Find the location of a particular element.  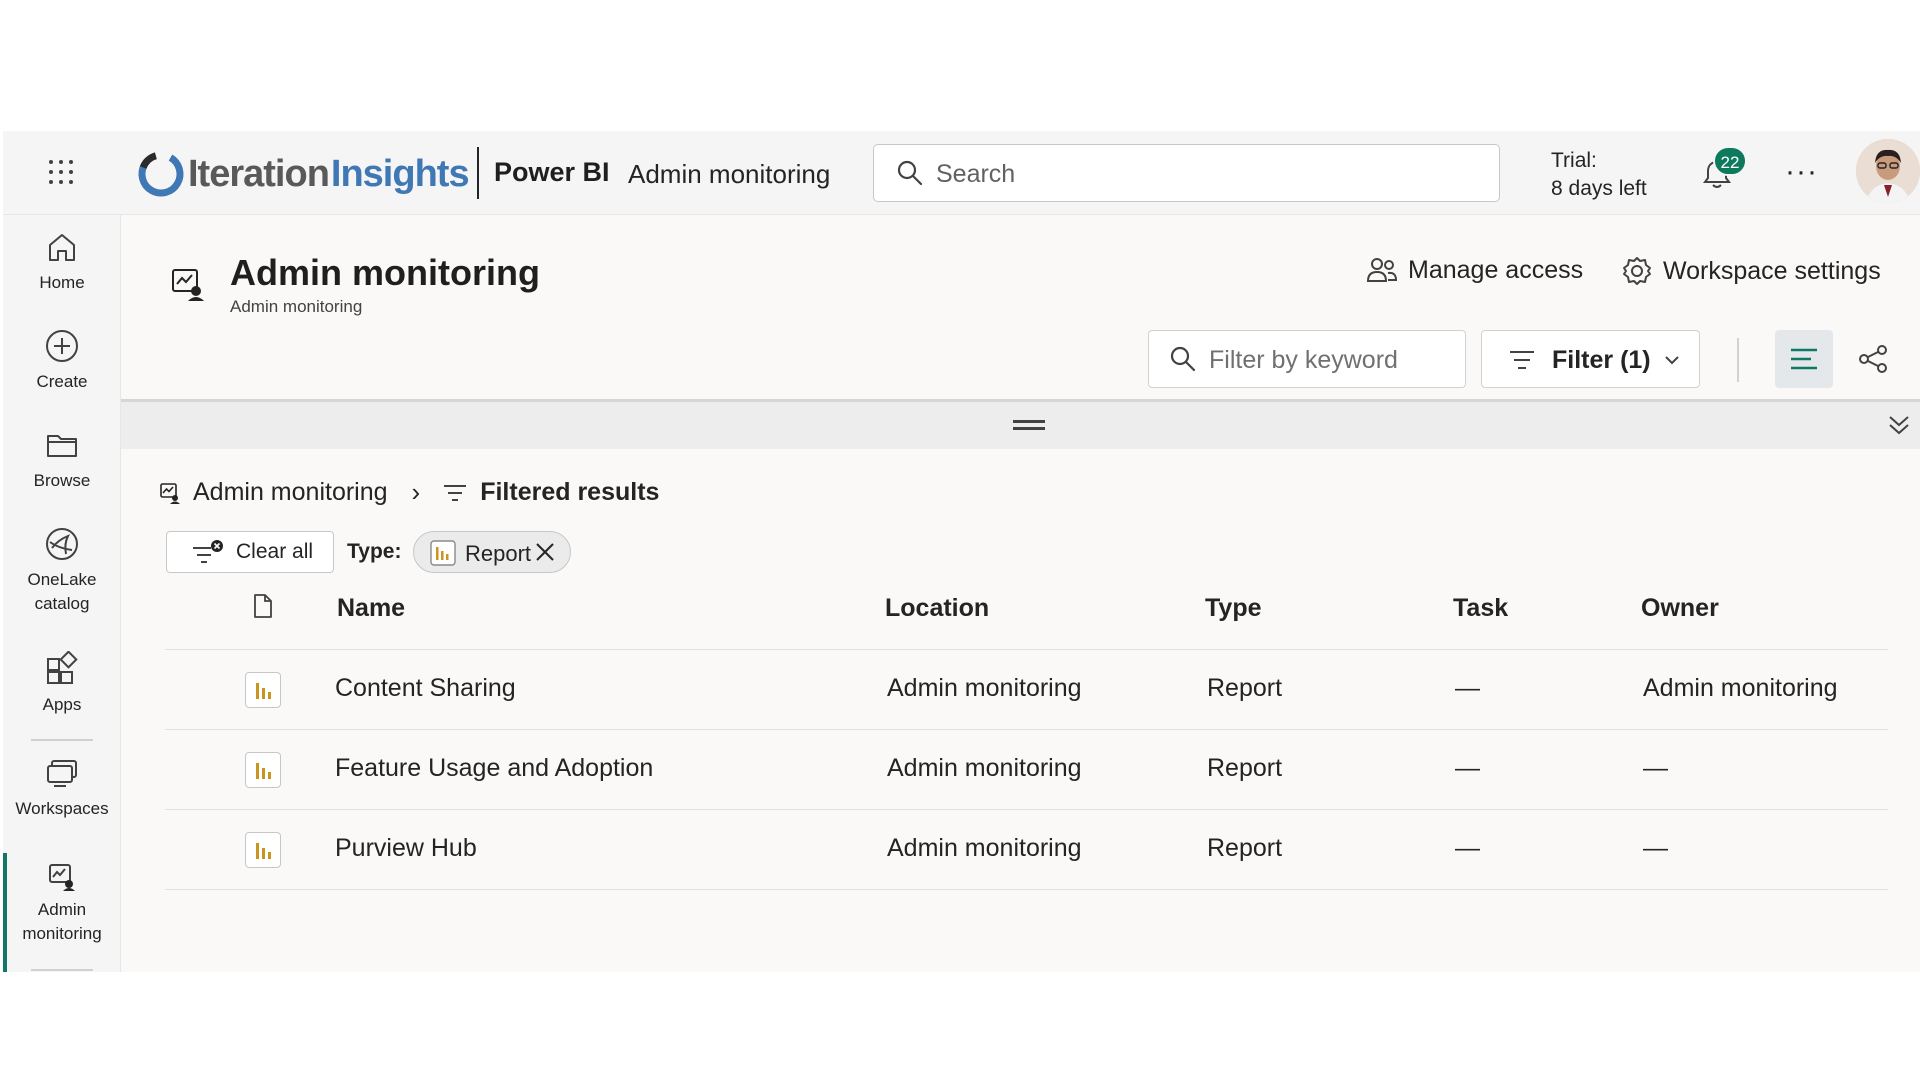

column-header-name: Name is located at coordinates (371, 608).